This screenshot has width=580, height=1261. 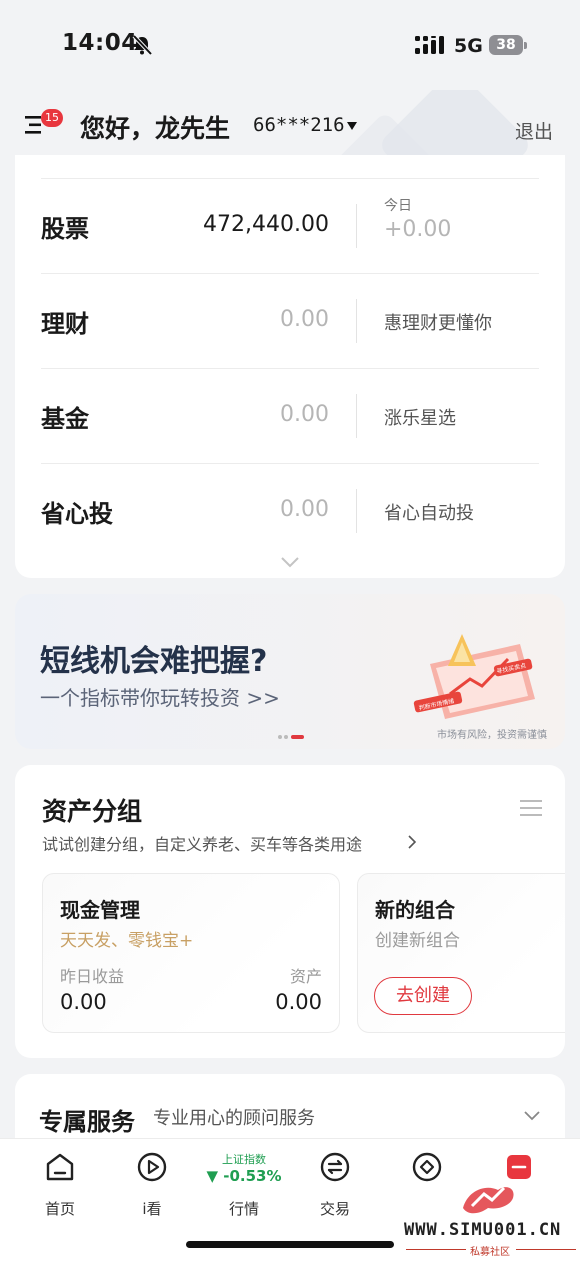 What do you see at coordinates (418, 229) in the screenshot?
I see `today-value: +0.00` at bounding box center [418, 229].